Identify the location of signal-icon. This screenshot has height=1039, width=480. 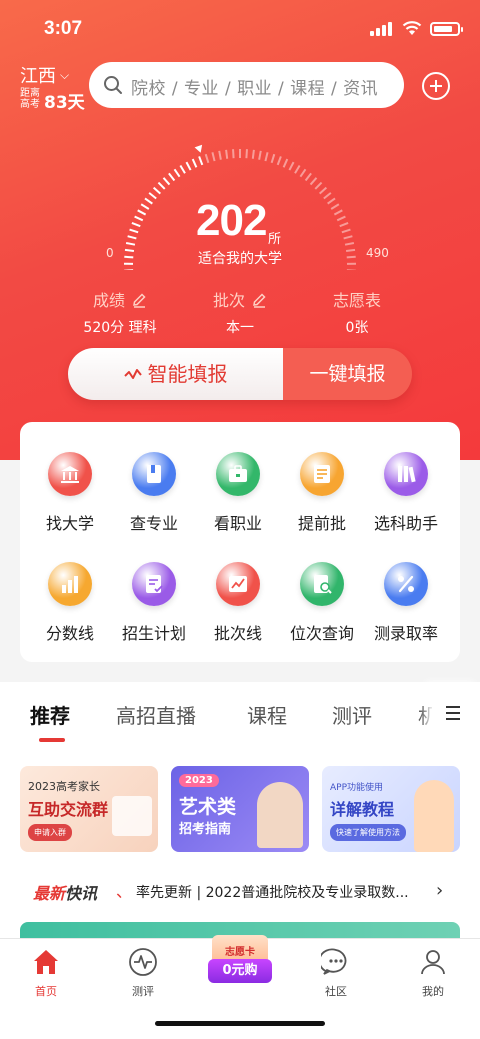
(381, 29).